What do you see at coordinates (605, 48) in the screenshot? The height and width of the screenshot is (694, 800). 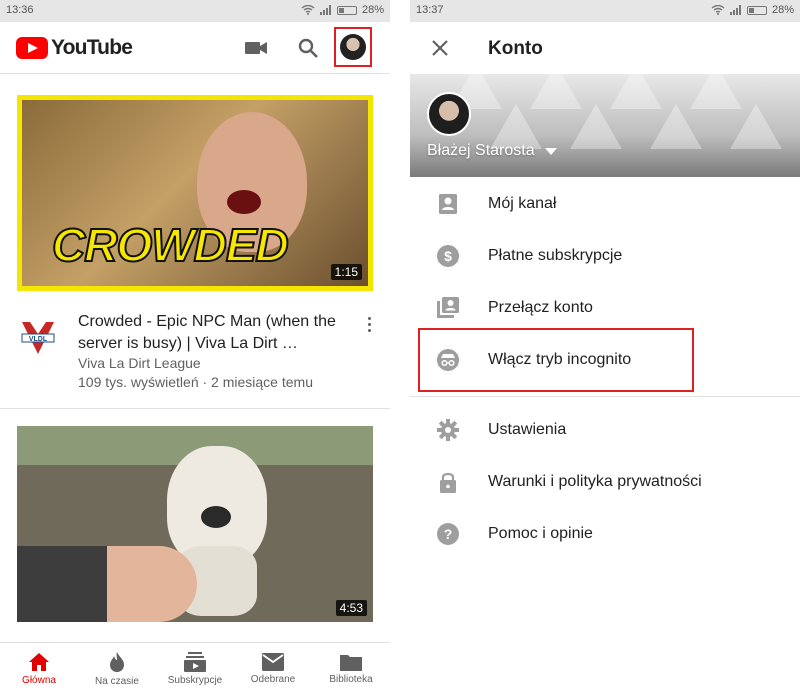 I see `account-header: Konto` at bounding box center [605, 48].